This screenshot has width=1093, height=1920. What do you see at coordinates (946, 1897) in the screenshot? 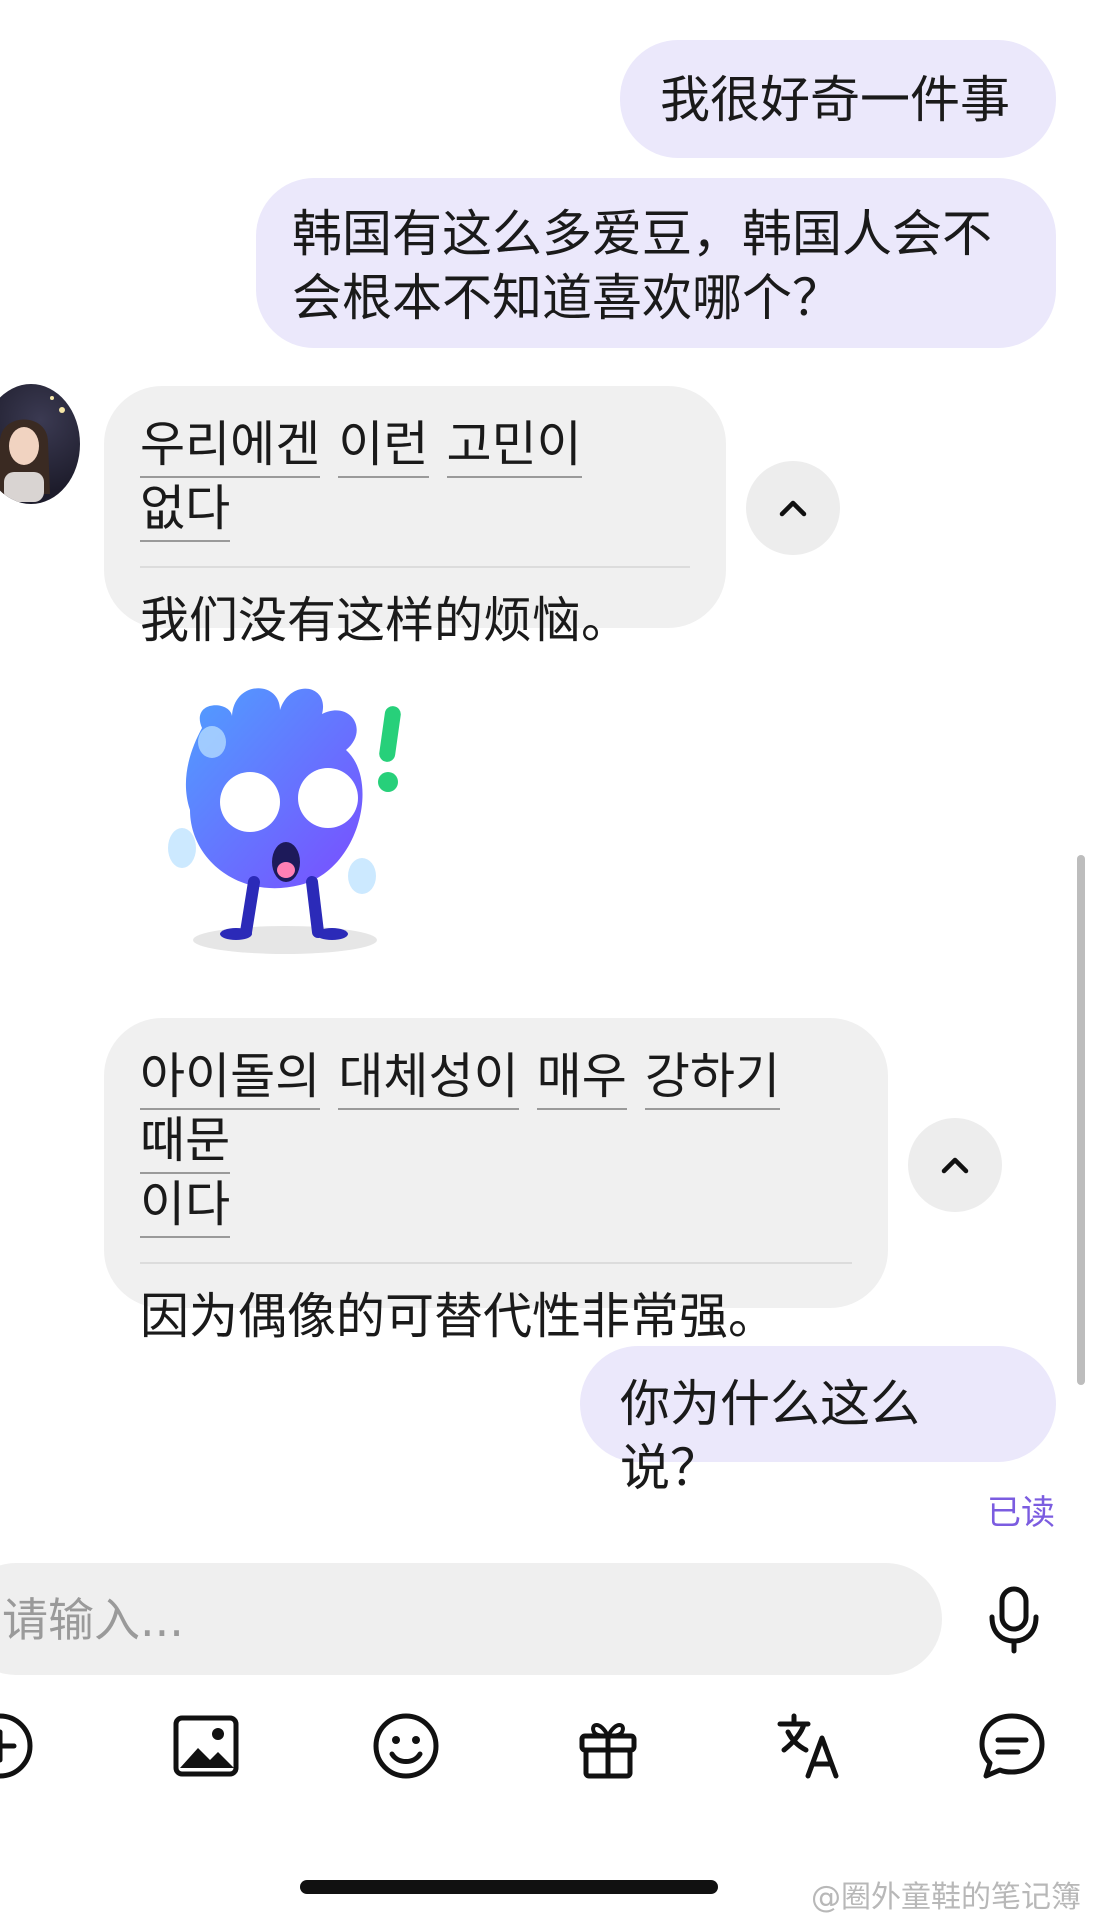
I see `watermark-text: @圈外童鞋的笔记簿` at bounding box center [946, 1897].